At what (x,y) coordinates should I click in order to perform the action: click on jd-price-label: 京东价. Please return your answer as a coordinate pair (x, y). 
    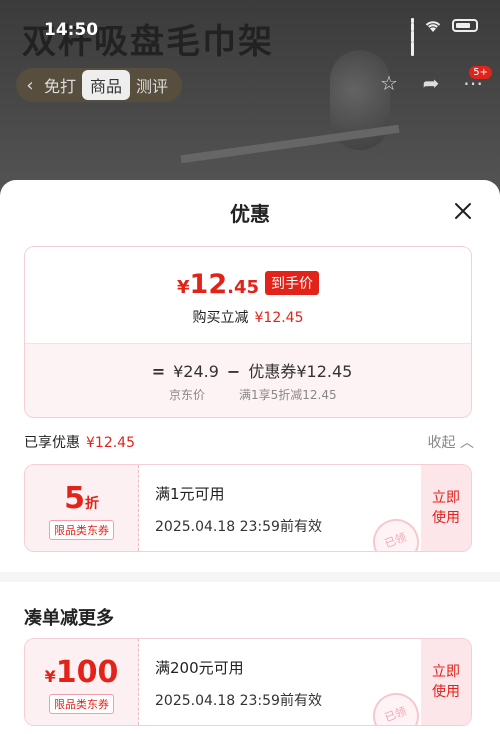
    Looking at the image, I should click on (187, 395).